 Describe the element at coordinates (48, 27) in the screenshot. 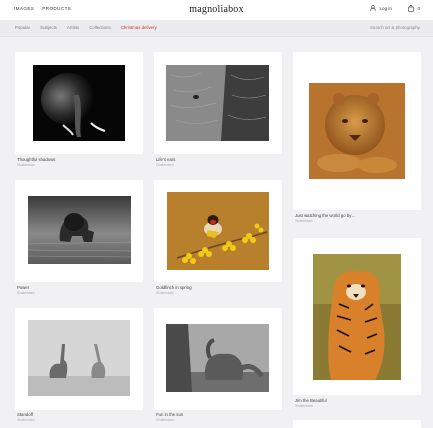

I see `subnav-subjects: Subjects` at that location.